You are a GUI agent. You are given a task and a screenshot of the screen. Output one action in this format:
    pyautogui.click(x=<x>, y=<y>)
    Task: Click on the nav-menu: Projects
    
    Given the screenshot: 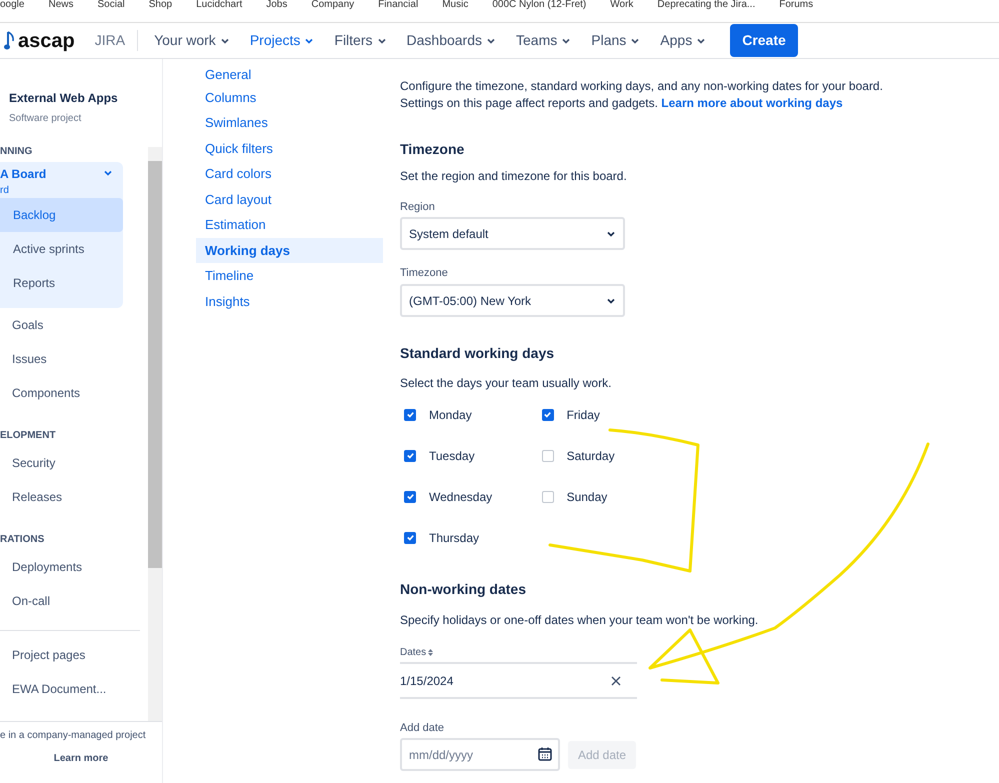 What is the action you would take?
    pyautogui.click(x=282, y=40)
    